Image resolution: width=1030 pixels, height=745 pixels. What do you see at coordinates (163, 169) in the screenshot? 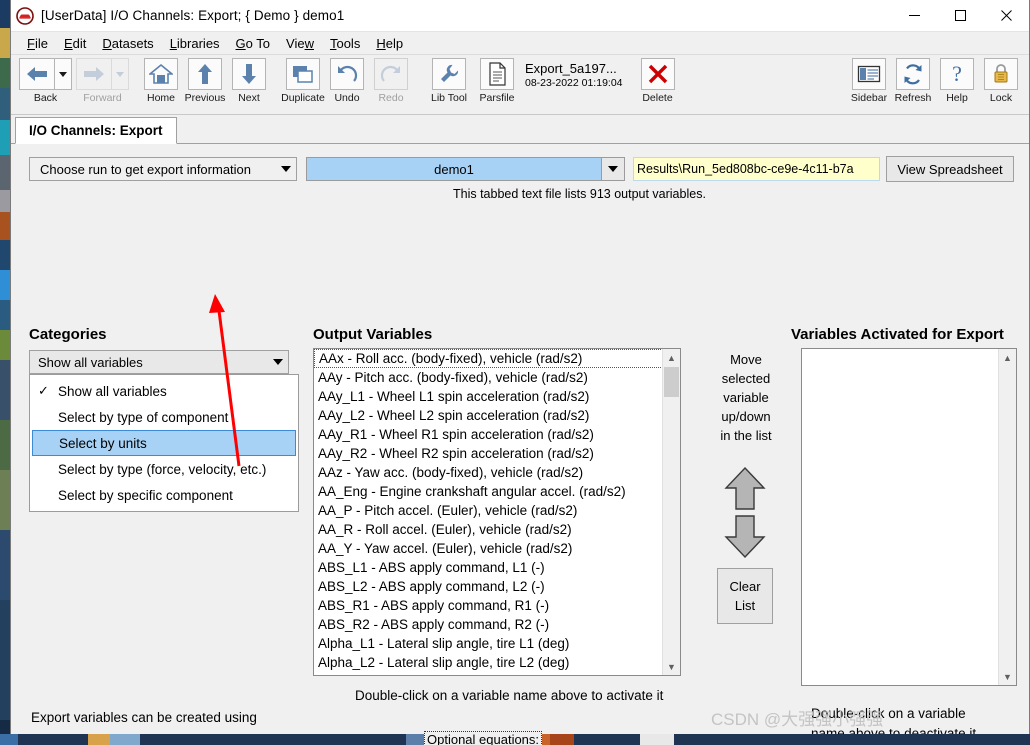
I see `choose-run-dropdown: Choose run to get export information` at bounding box center [163, 169].